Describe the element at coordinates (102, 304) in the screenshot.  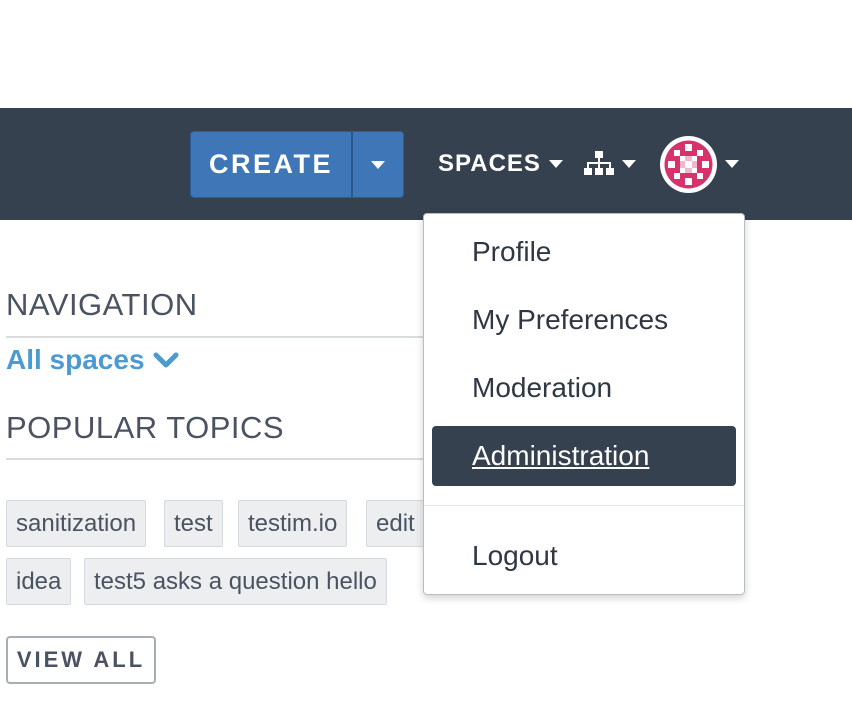
I see `navigation-heading: NAVIGATION` at that location.